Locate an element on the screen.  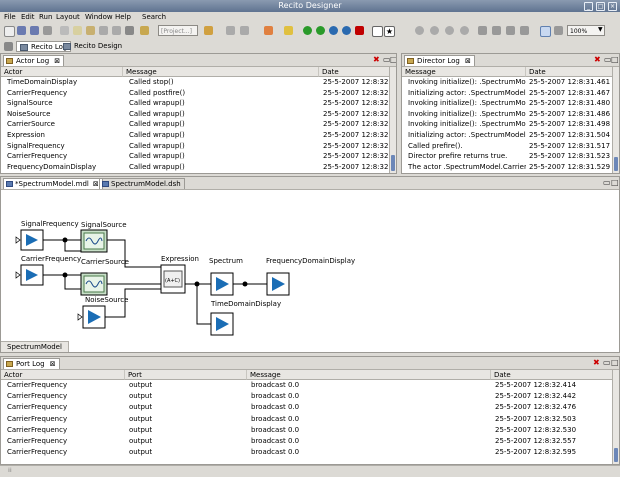
zoom-reset-icon is located at coordinates (464, 30).